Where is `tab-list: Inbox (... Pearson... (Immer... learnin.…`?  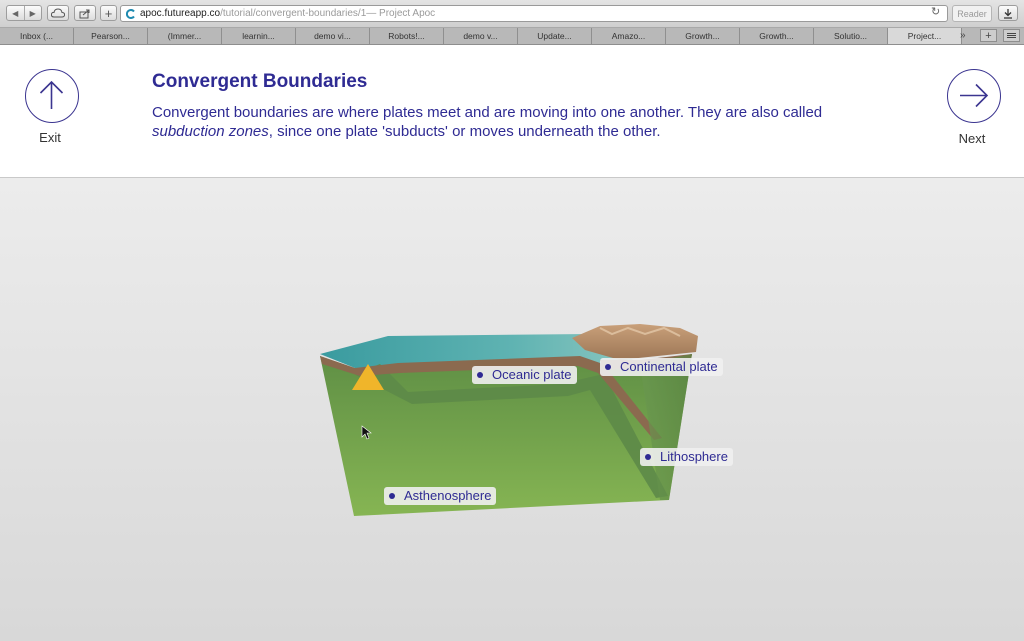
tab-list: Inbox (... Pearson... (Immer... learnin.… is located at coordinates (512, 36).